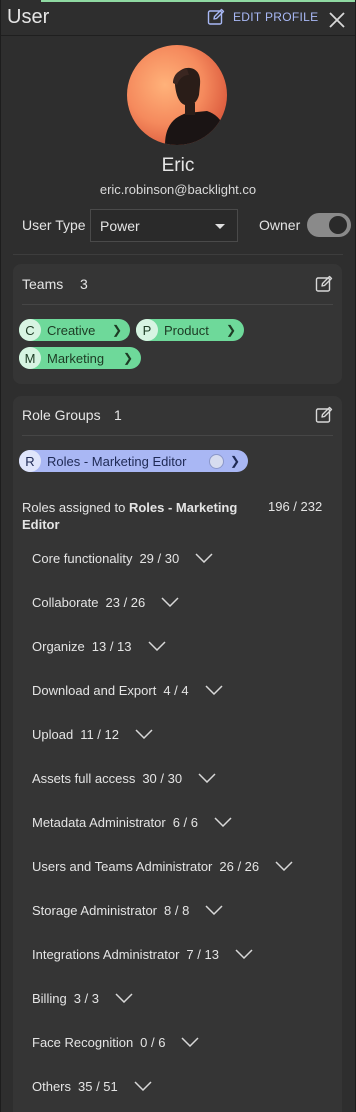 The height and width of the screenshot is (1112, 356). What do you see at coordinates (61, 415) in the screenshot?
I see `role-groups-title: Role Groups` at bounding box center [61, 415].